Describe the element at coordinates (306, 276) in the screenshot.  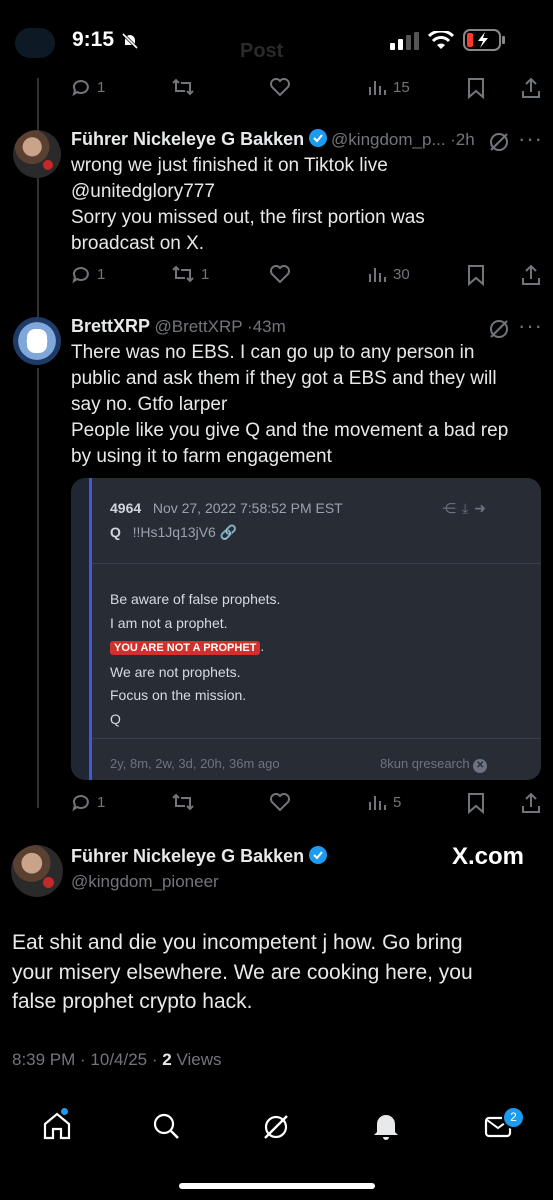
I see `tweet-actions: 1 1 30` at that location.